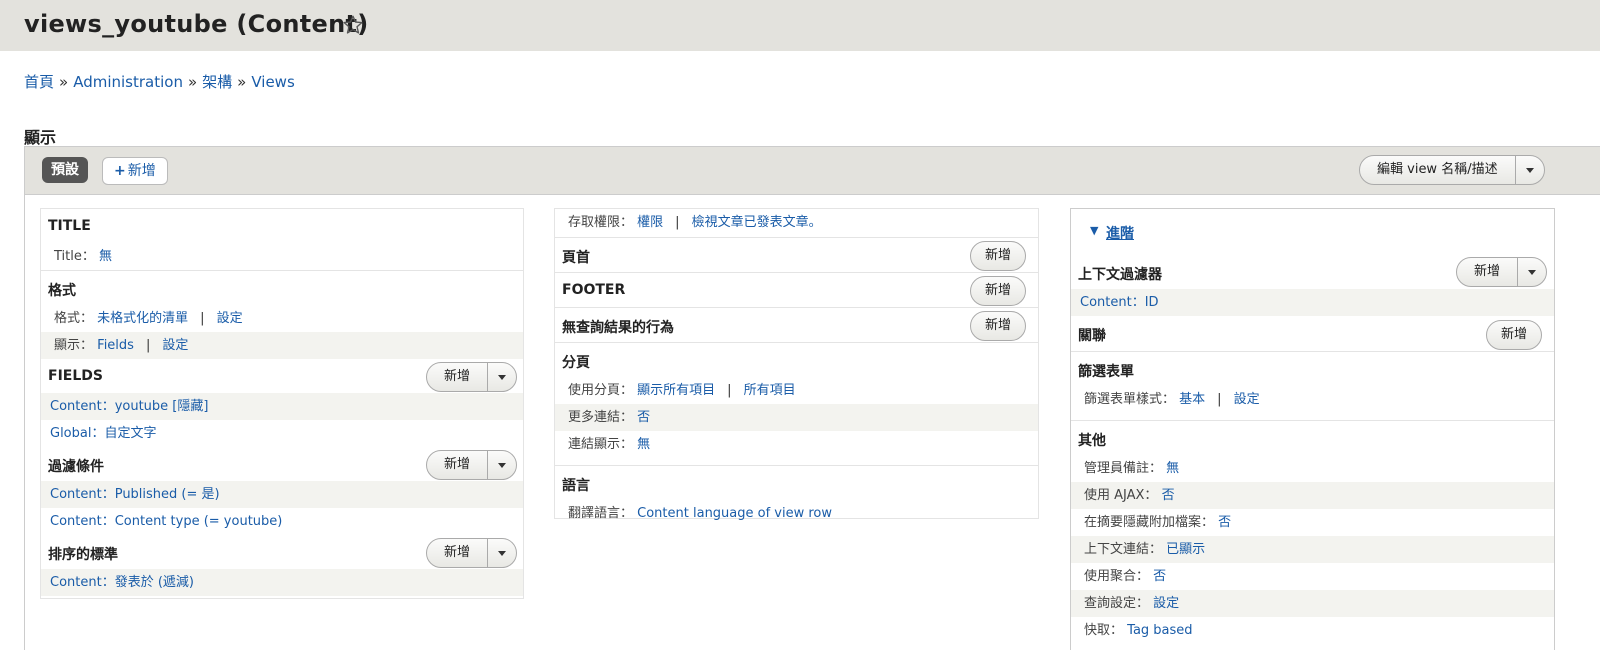  What do you see at coordinates (1312, 232) in the screenshot?
I see `advanced-toggle: ▼ 進階` at bounding box center [1312, 232].